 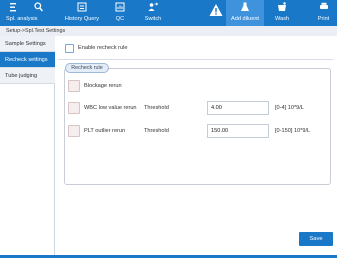 What do you see at coordinates (282, 13) in the screenshot?
I see `toolbar-wash: Wash` at bounding box center [282, 13].